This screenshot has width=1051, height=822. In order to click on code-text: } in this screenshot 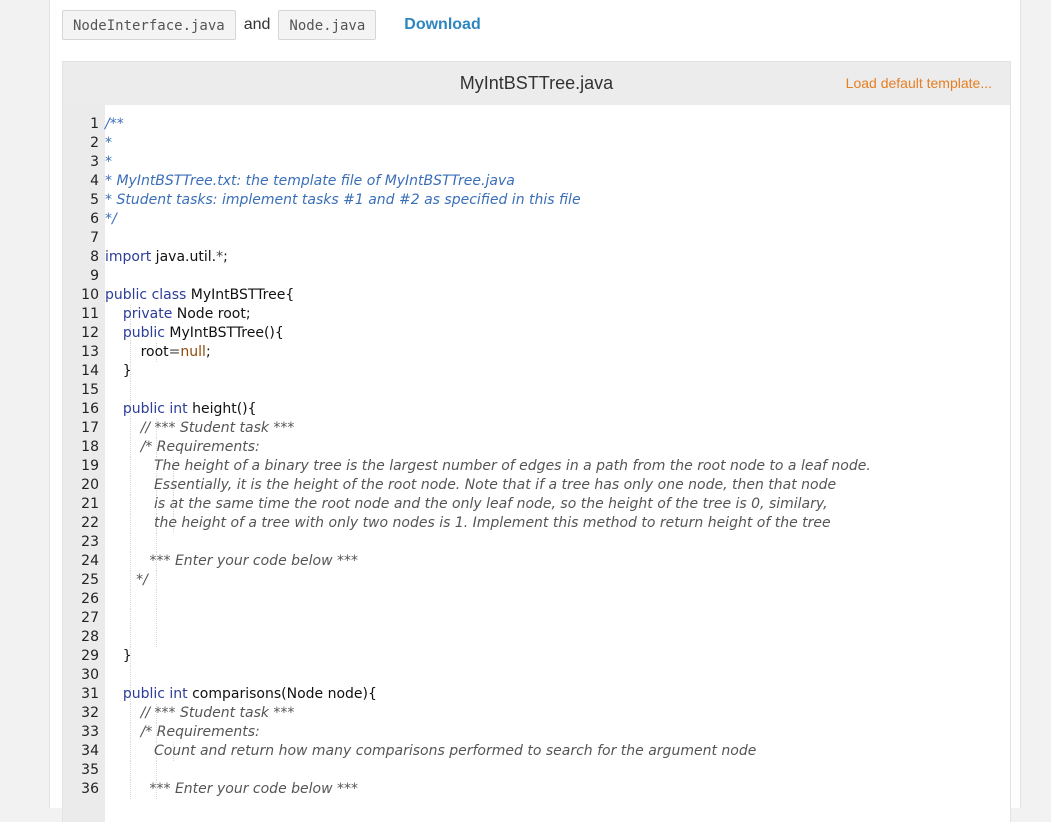, I will do `click(118, 371)`.